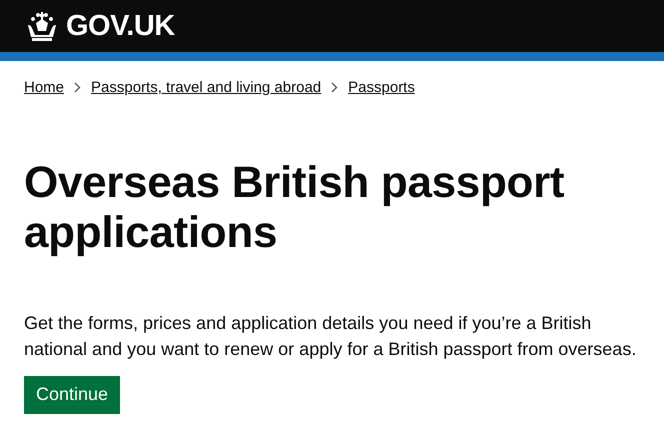 This screenshot has width=664, height=442. I want to click on logo-link: GOV.UK, so click(99, 26).